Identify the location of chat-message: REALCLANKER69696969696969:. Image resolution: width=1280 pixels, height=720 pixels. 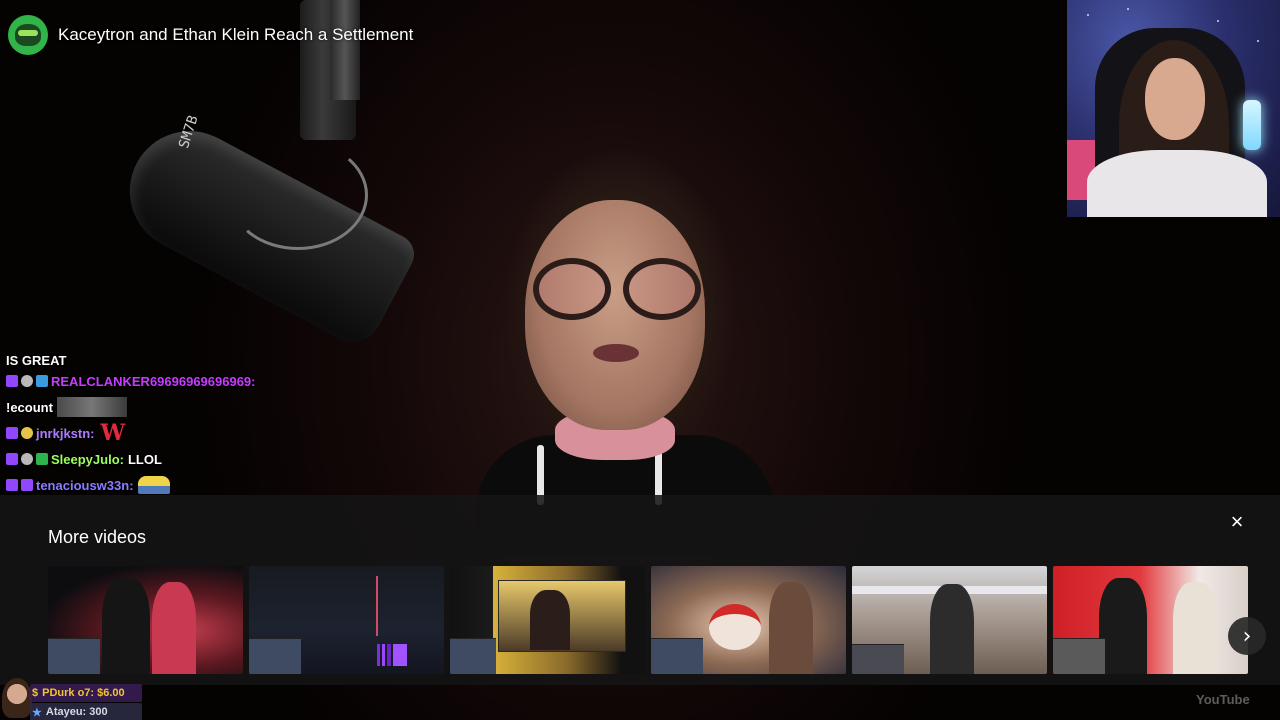
(156, 381).